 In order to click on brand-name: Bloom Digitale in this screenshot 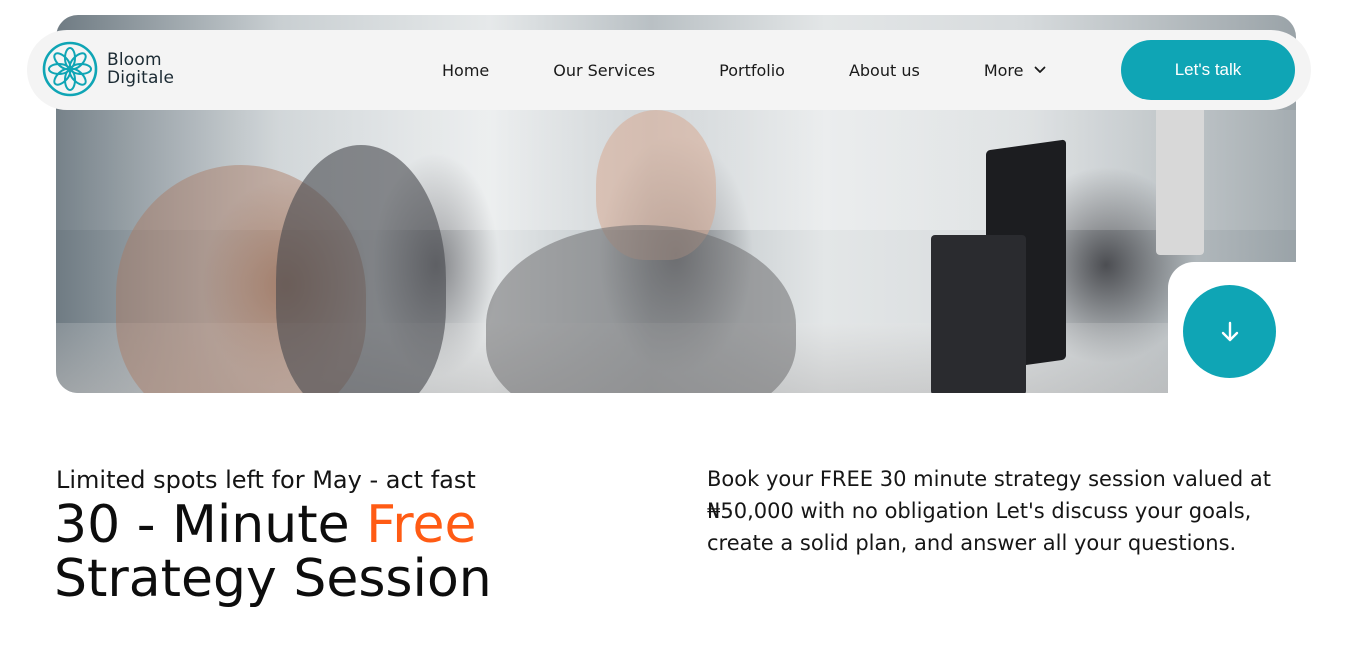, I will do `click(140, 69)`.